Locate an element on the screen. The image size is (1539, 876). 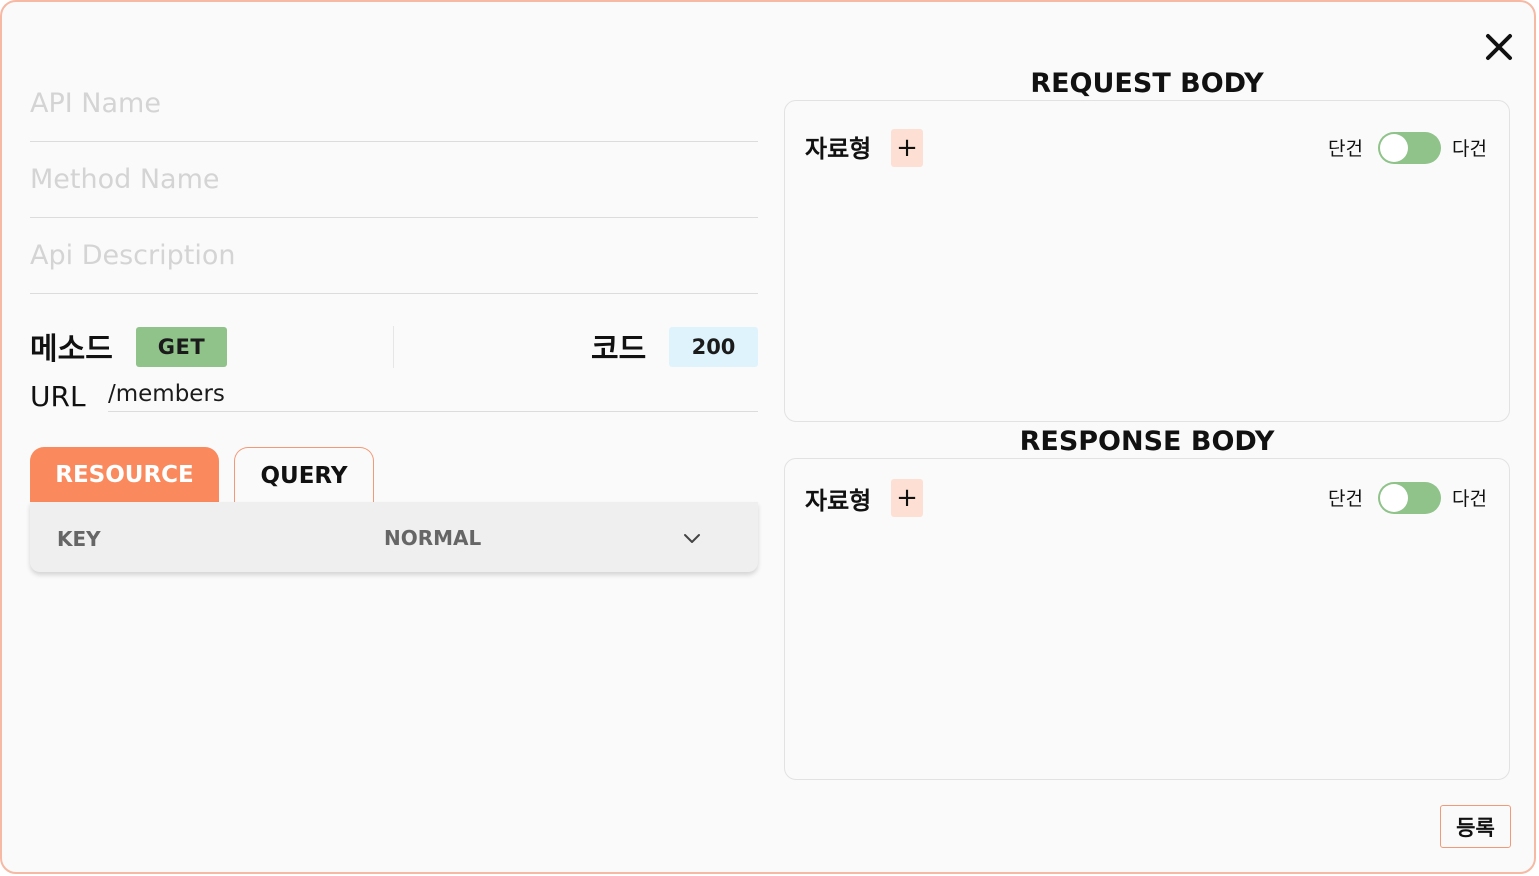
close-button is located at coordinates (1499, 47).